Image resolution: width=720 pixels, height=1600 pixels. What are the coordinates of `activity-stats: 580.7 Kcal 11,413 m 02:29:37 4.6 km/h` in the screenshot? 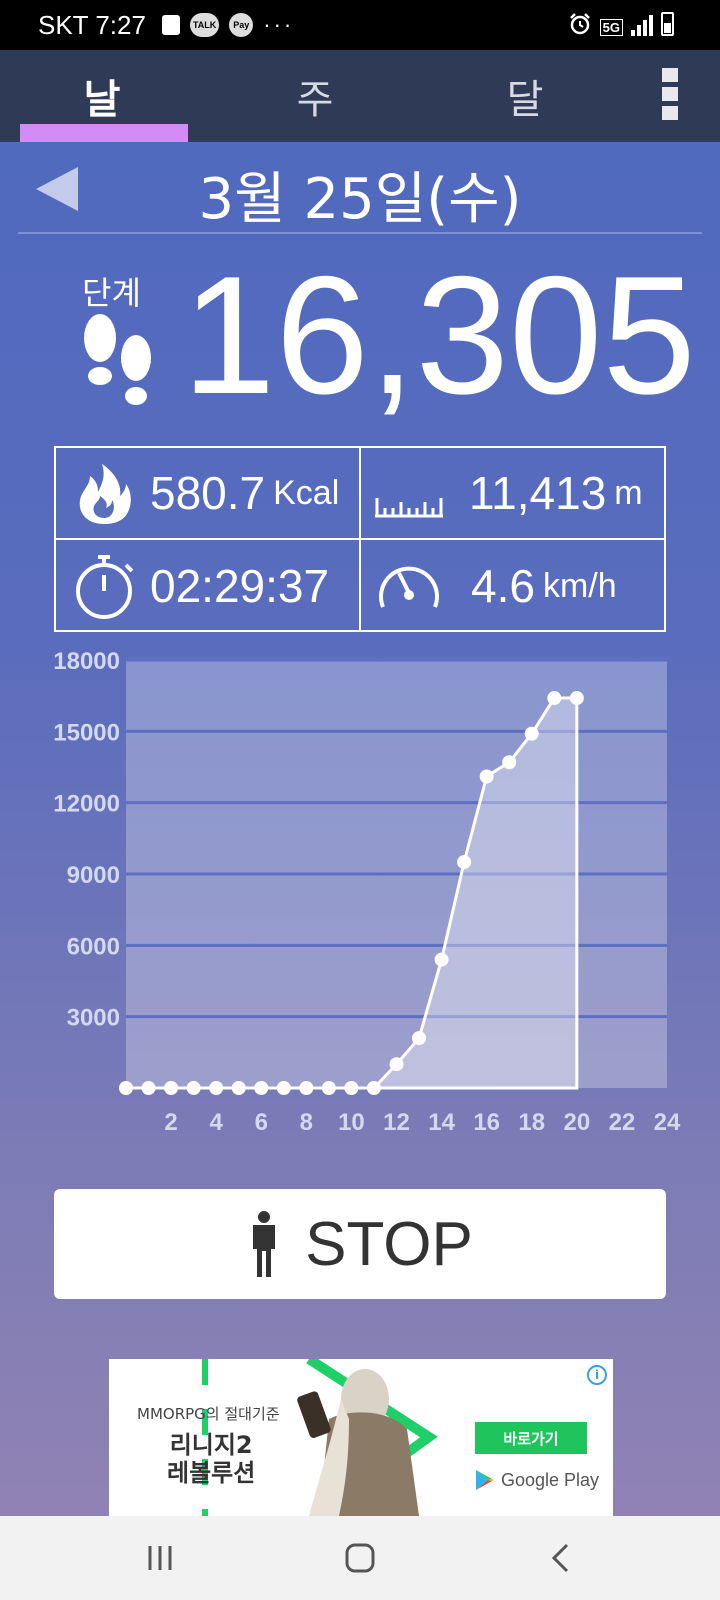 It's located at (360, 539).